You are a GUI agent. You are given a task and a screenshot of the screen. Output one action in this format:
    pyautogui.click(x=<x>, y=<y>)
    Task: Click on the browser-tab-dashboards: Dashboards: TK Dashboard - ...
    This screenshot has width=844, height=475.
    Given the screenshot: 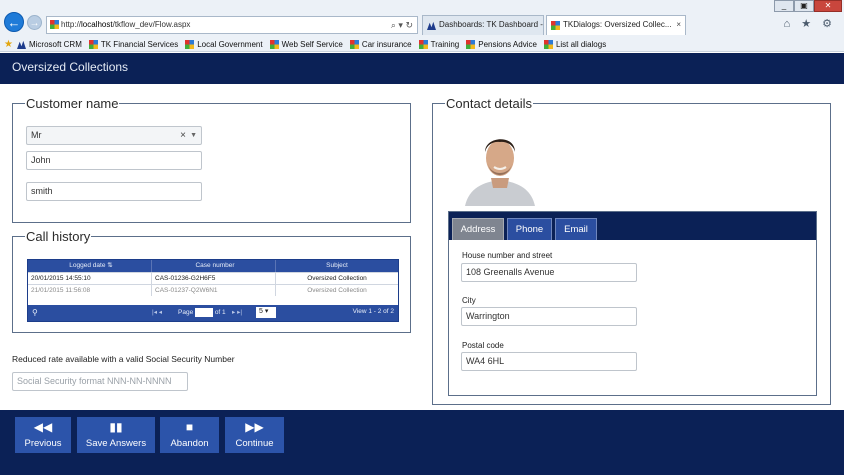 What is the action you would take?
    pyautogui.click(x=483, y=25)
    